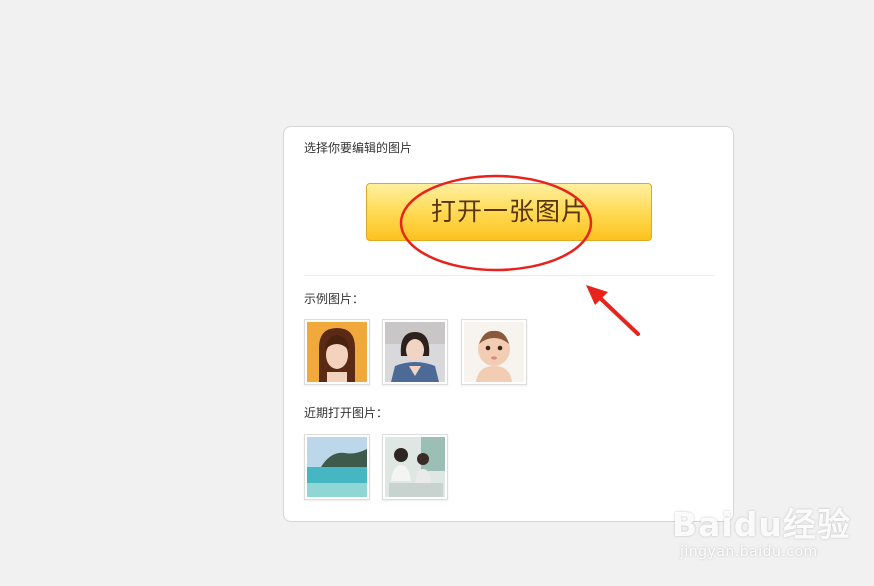 The image size is (874, 586). I want to click on woman-denim-photo, so click(415, 352).